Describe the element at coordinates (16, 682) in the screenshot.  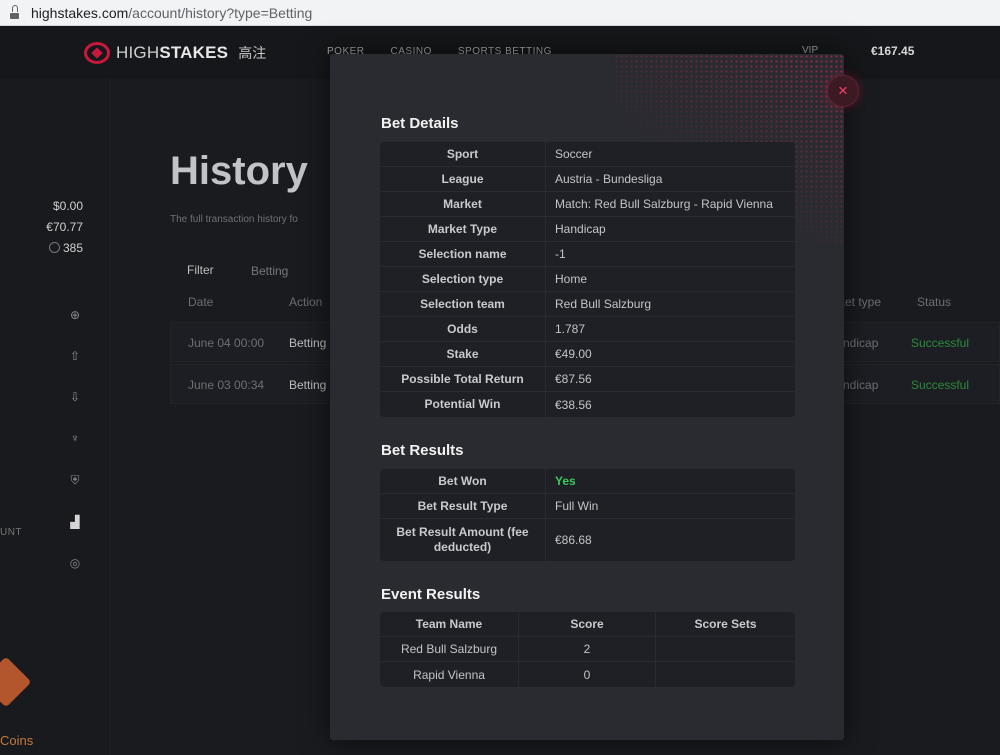
I see `coins-promo-icon` at that location.